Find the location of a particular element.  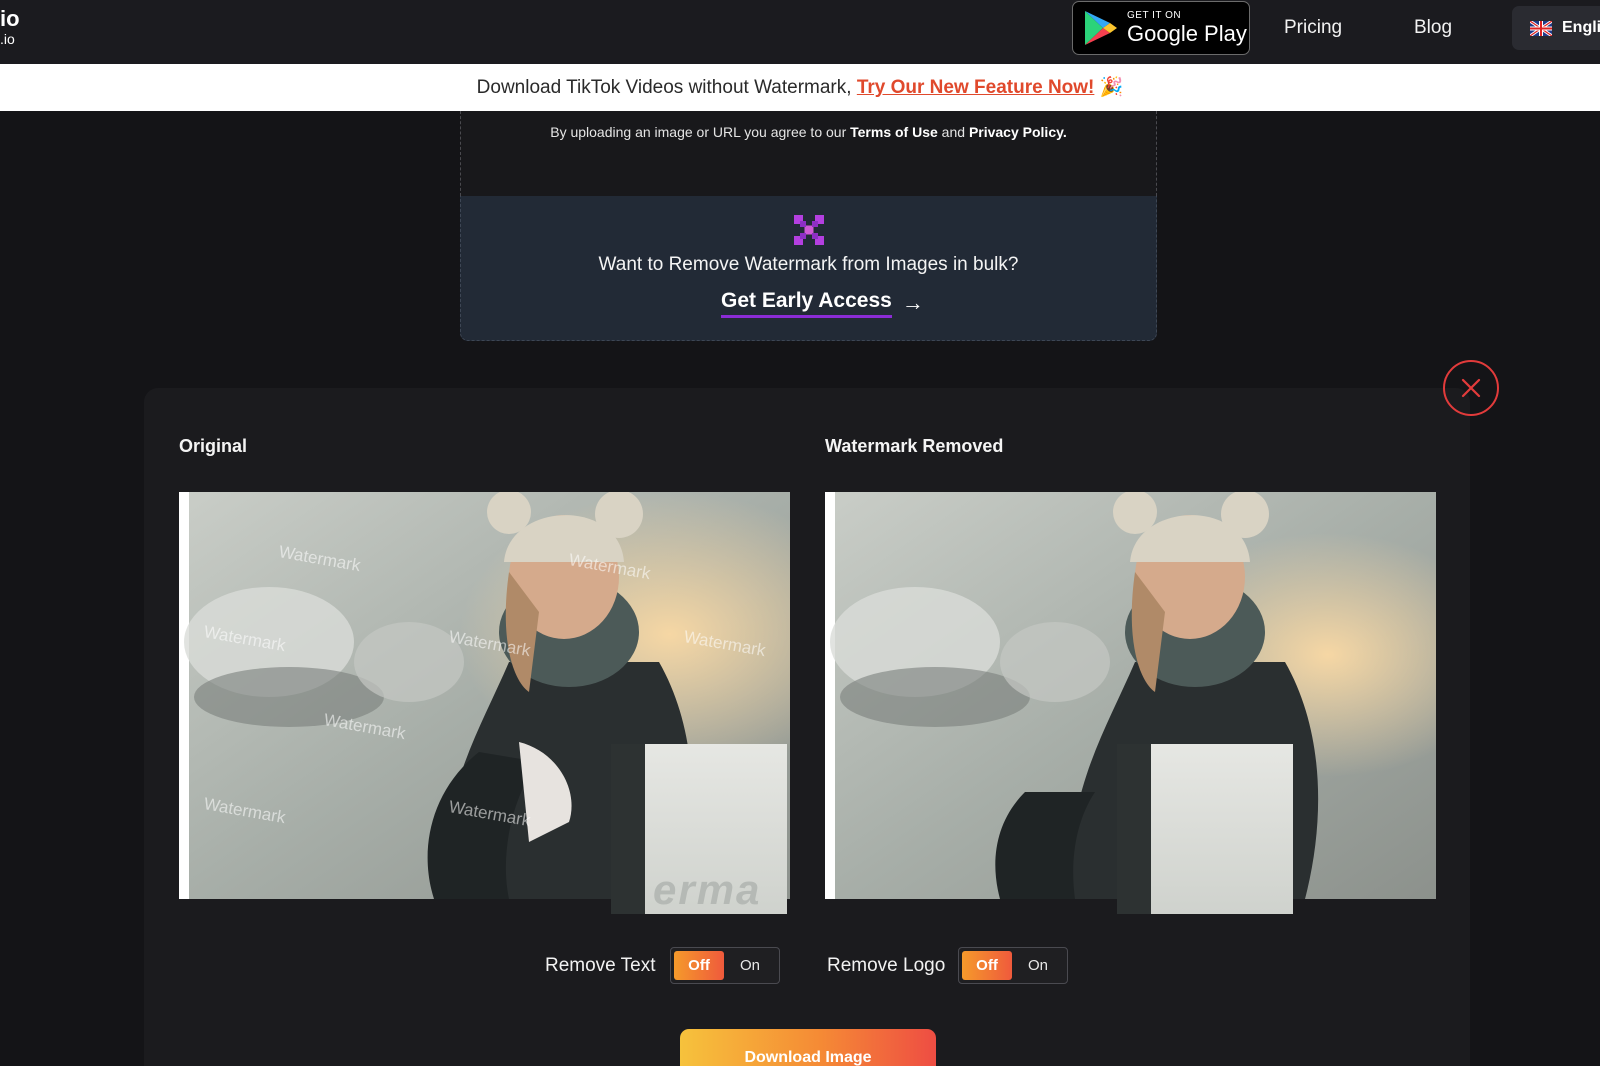

logo-sticker-overlay: erma is located at coordinates (699, 829).